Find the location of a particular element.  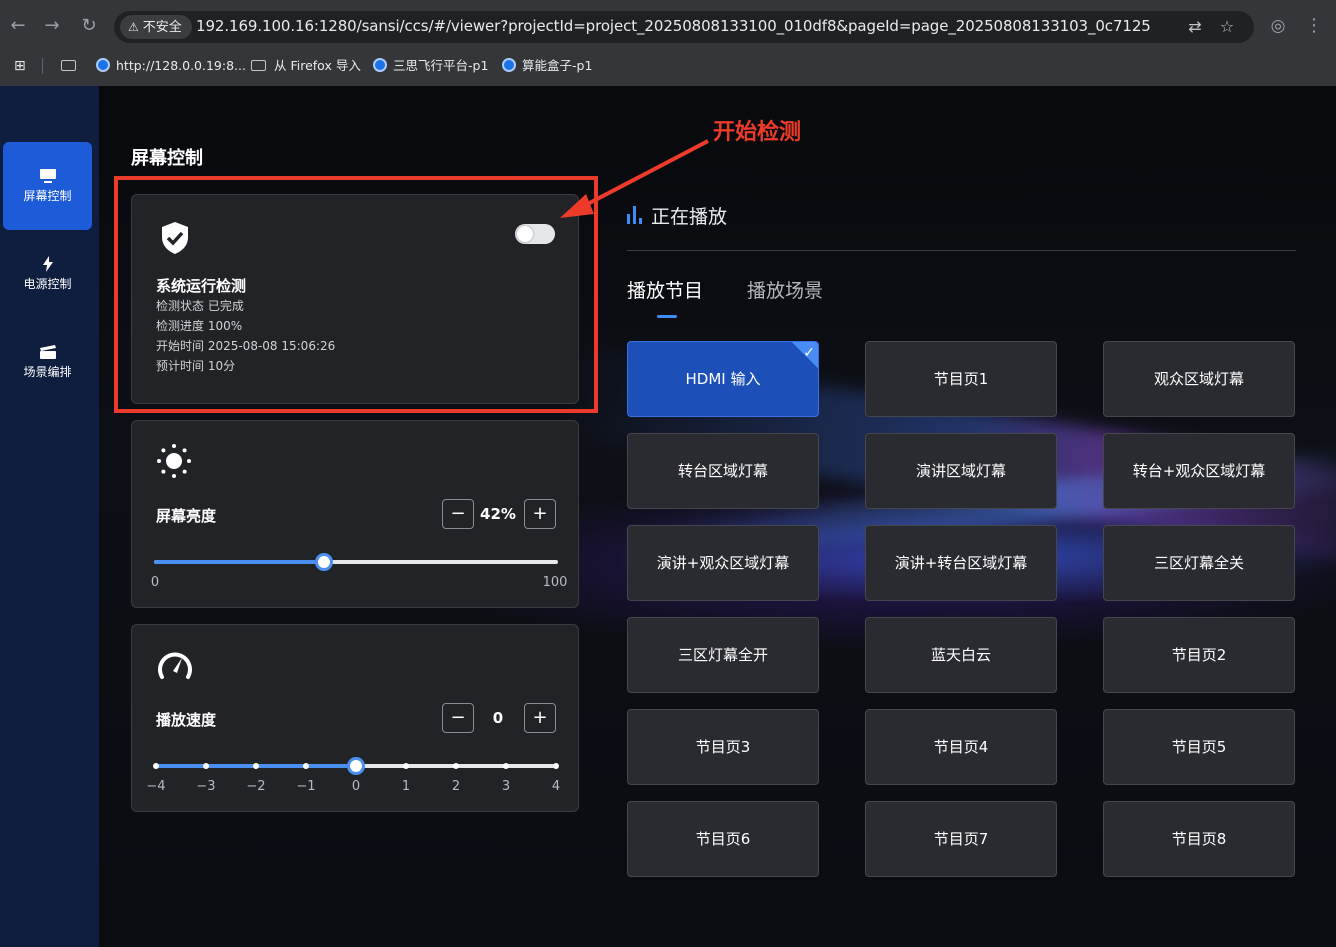

bookmark-label: 算能盒子-p1 is located at coordinates (557, 65).